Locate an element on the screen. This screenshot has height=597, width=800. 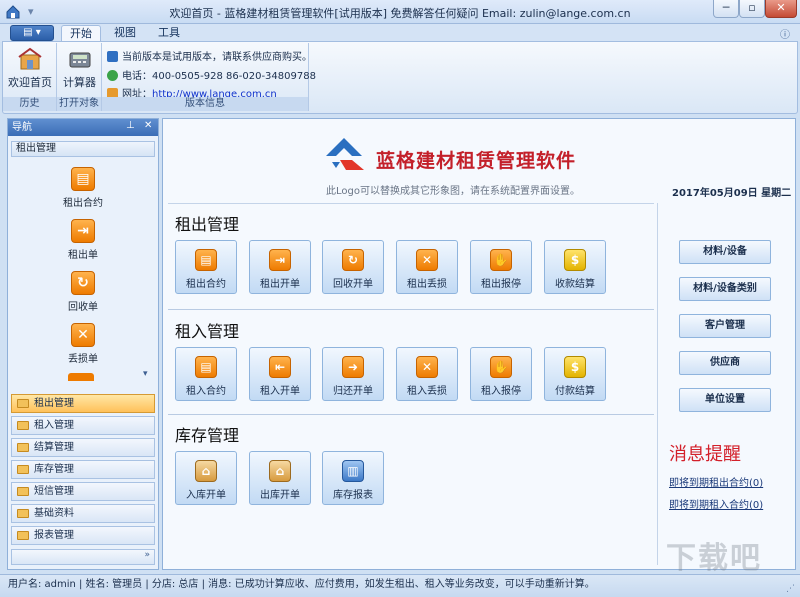
tile-label: 库存报表 is located at coordinates (353, 495).